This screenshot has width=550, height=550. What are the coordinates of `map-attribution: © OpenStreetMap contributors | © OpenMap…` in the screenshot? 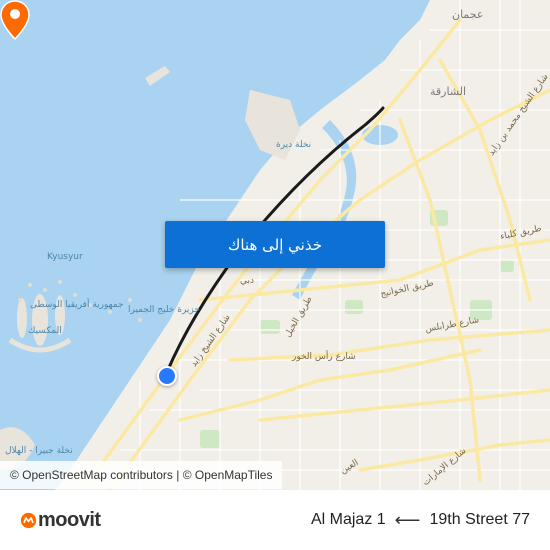 It's located at (141, 475).